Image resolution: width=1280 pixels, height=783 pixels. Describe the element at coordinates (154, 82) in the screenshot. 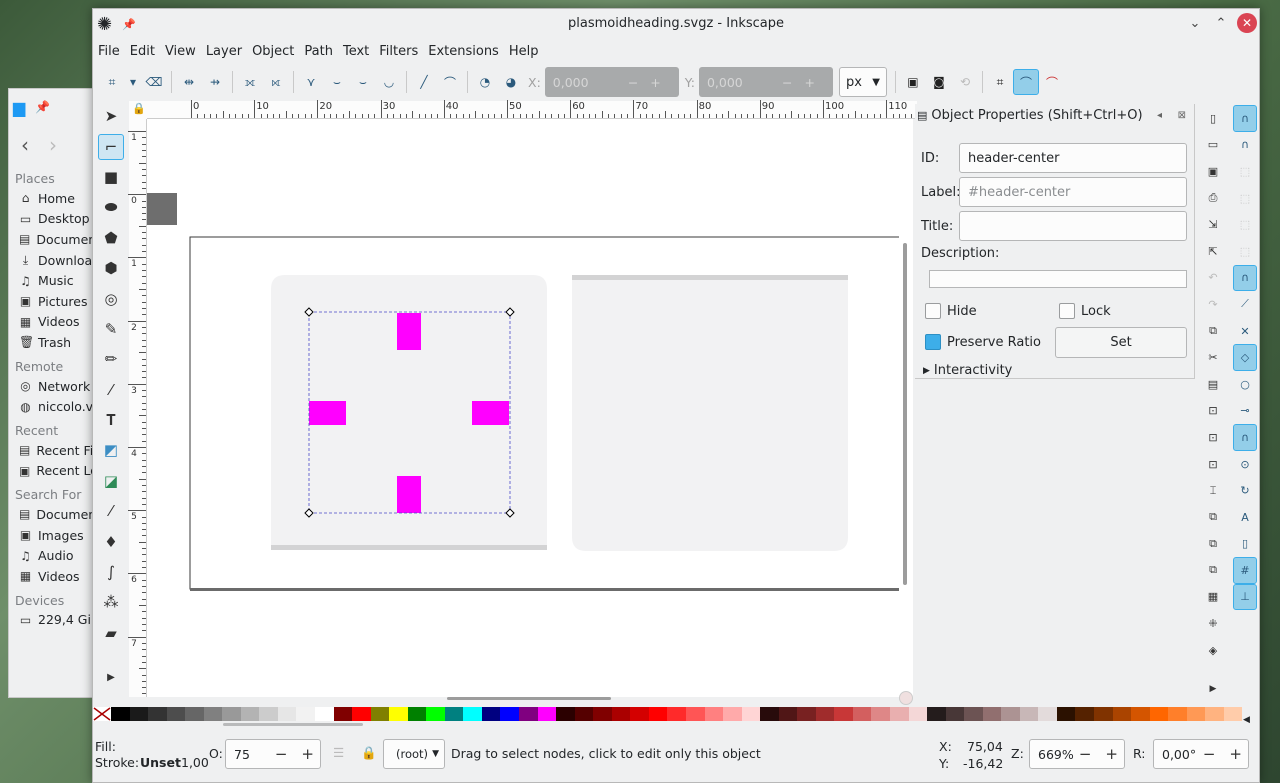

I see `delete-node-icon: ⌫` at that location.